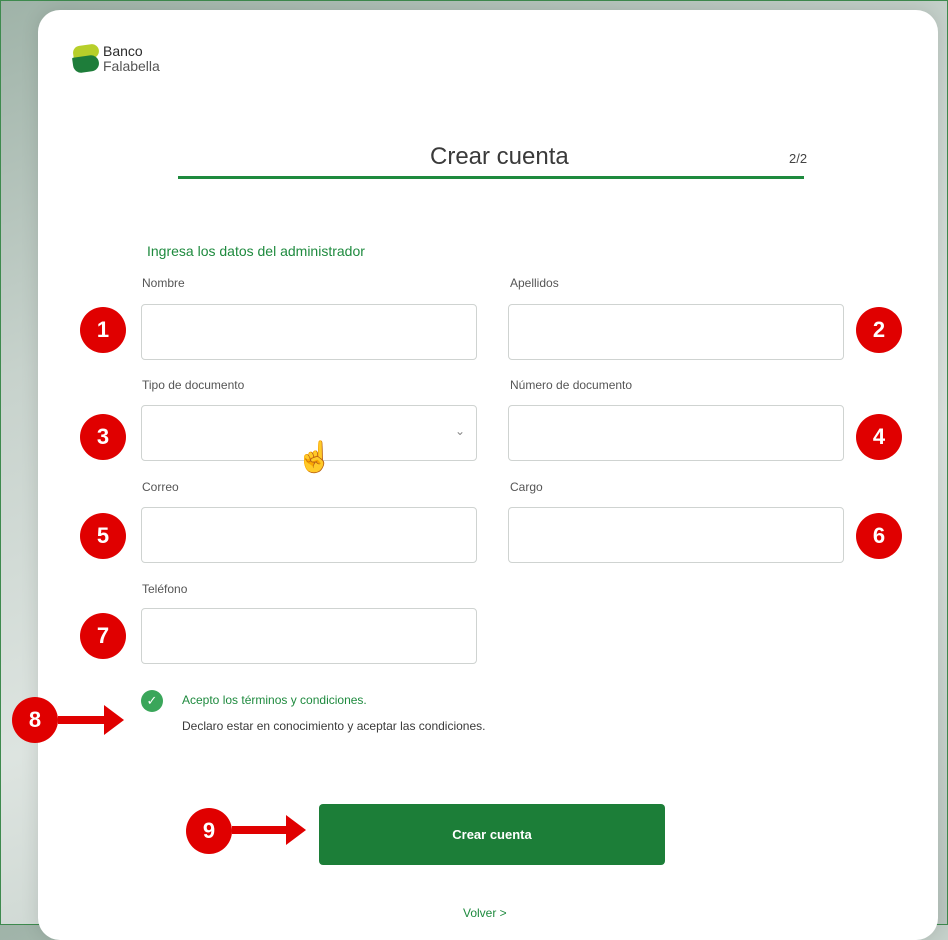 The height and width of the screenshot is (940, 948). I want to click on nombre-input, so click(309, 332).